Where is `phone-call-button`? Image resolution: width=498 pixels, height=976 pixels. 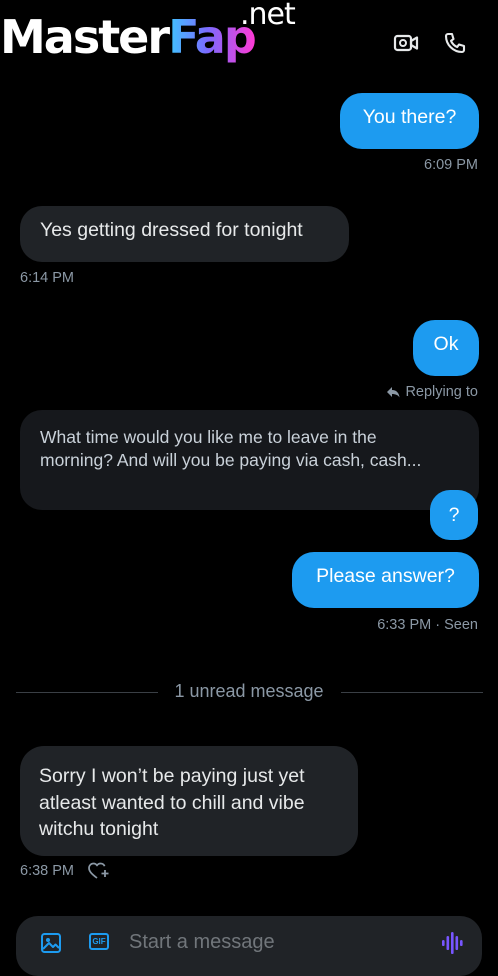 phone-call-button is located at coordinates (455, 43).